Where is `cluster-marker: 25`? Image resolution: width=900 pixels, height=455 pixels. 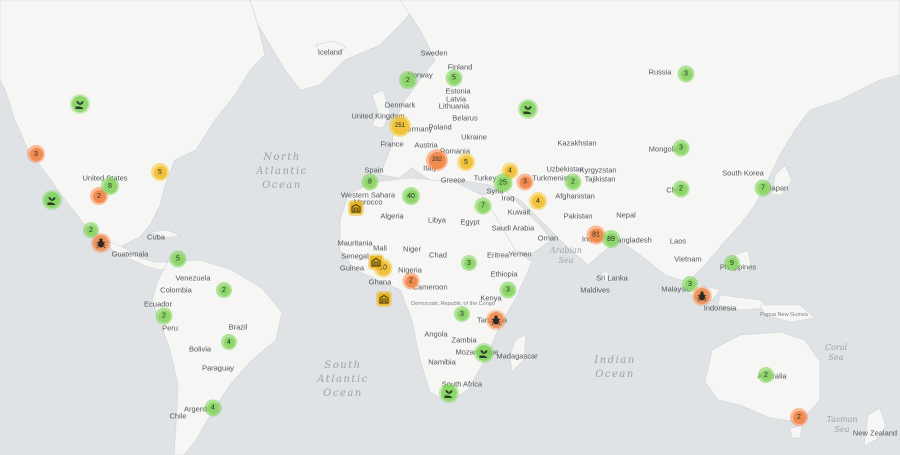 cluster-marker: 25 is located at coordinates (503, 183).